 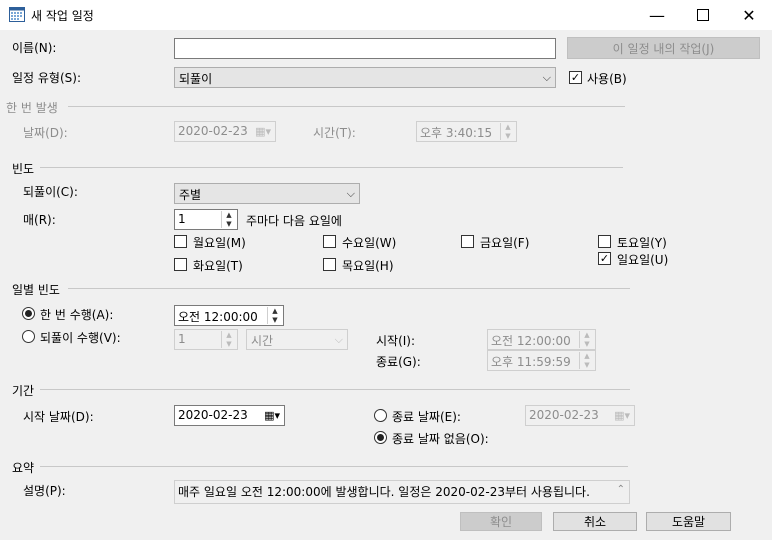 What do you see at coordinates (34, 48) in the screenshot?
I see `name-label: 이름(N):` at bounding box center [34, 48].